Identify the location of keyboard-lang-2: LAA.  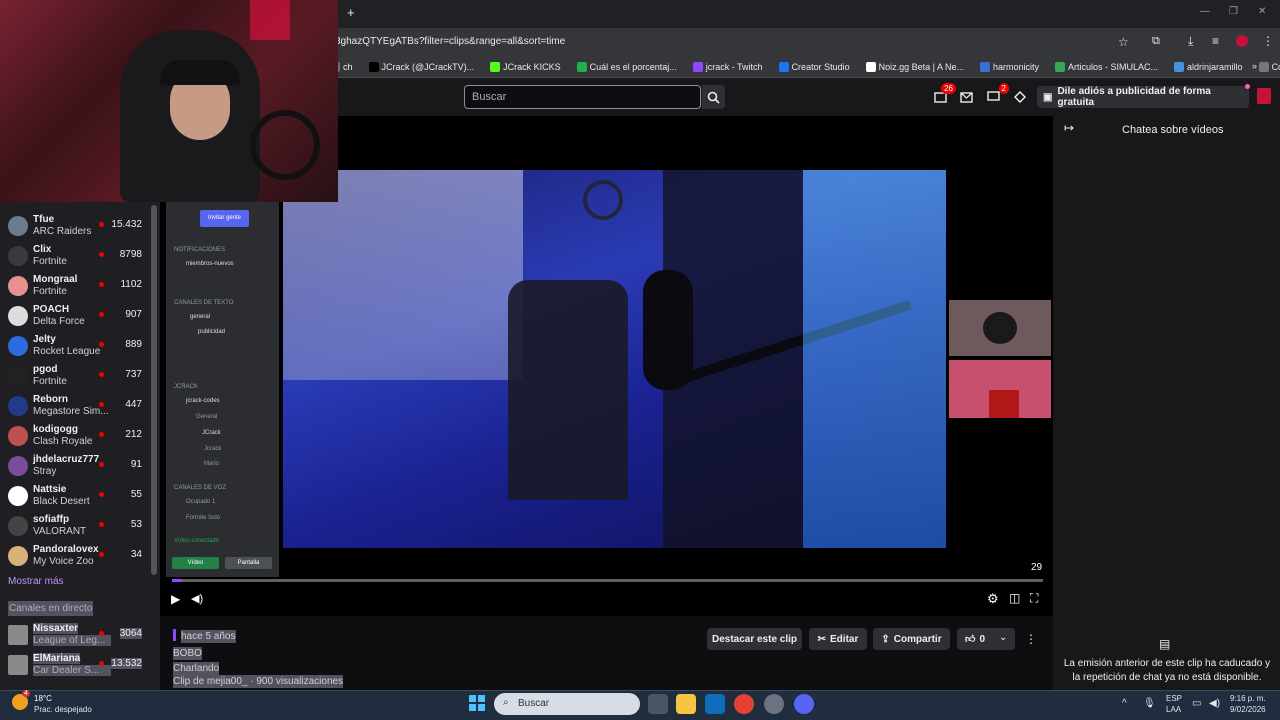
(1173, 709).